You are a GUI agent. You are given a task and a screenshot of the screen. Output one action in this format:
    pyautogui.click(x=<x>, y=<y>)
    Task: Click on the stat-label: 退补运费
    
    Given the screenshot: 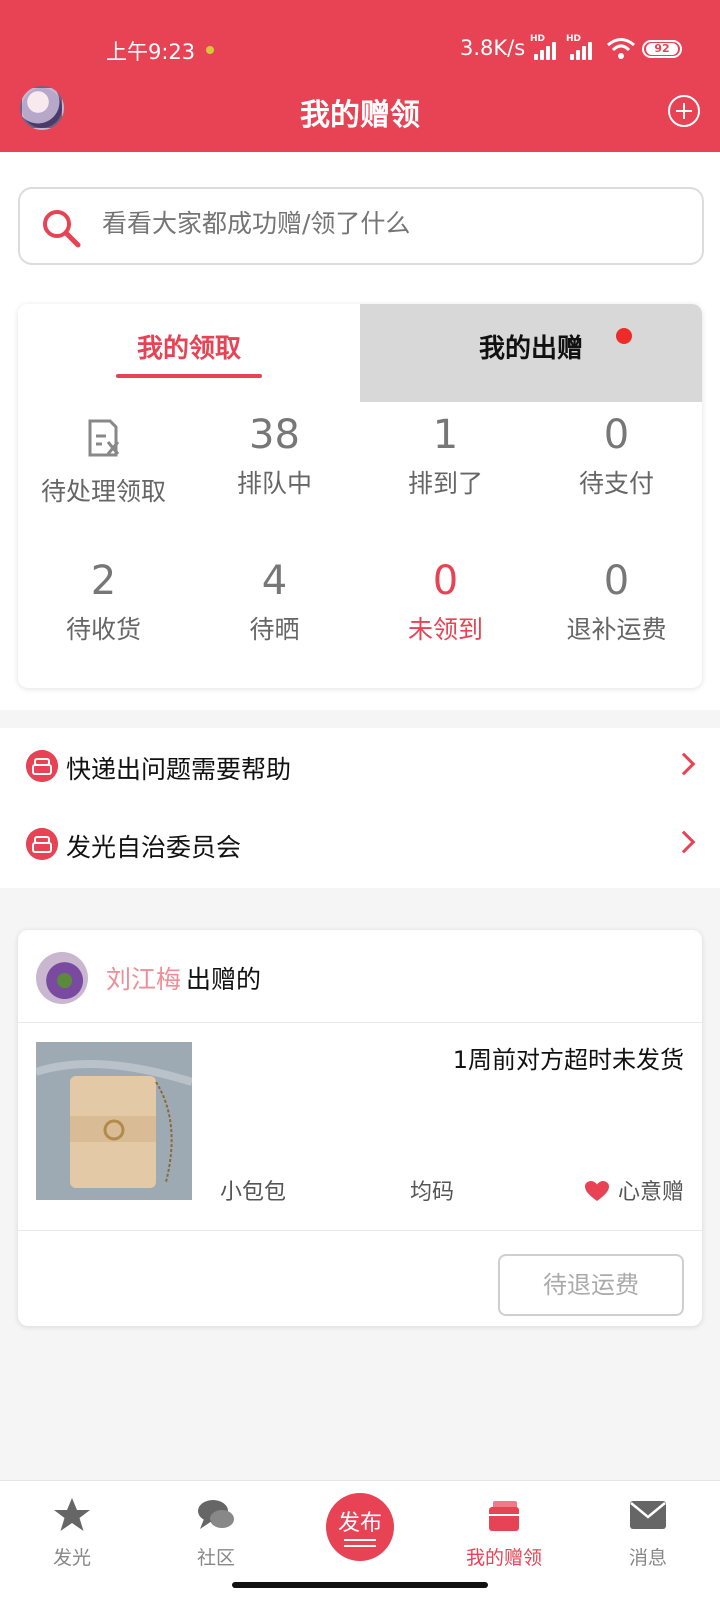 What is the action you would take?
    pyautogui.click(x=616, y=629)
    